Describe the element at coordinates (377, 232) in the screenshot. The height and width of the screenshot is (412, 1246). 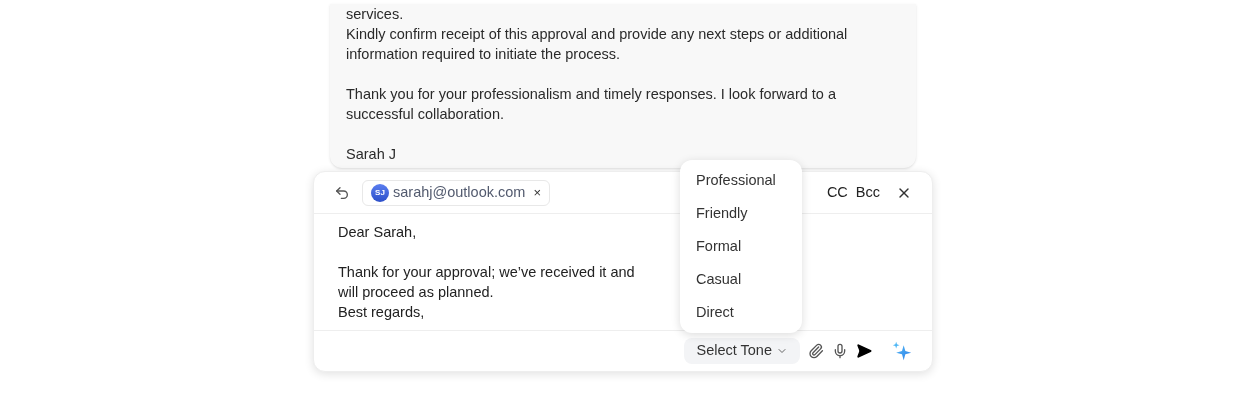
I see `text-line: Dear Sarah,` at that location.